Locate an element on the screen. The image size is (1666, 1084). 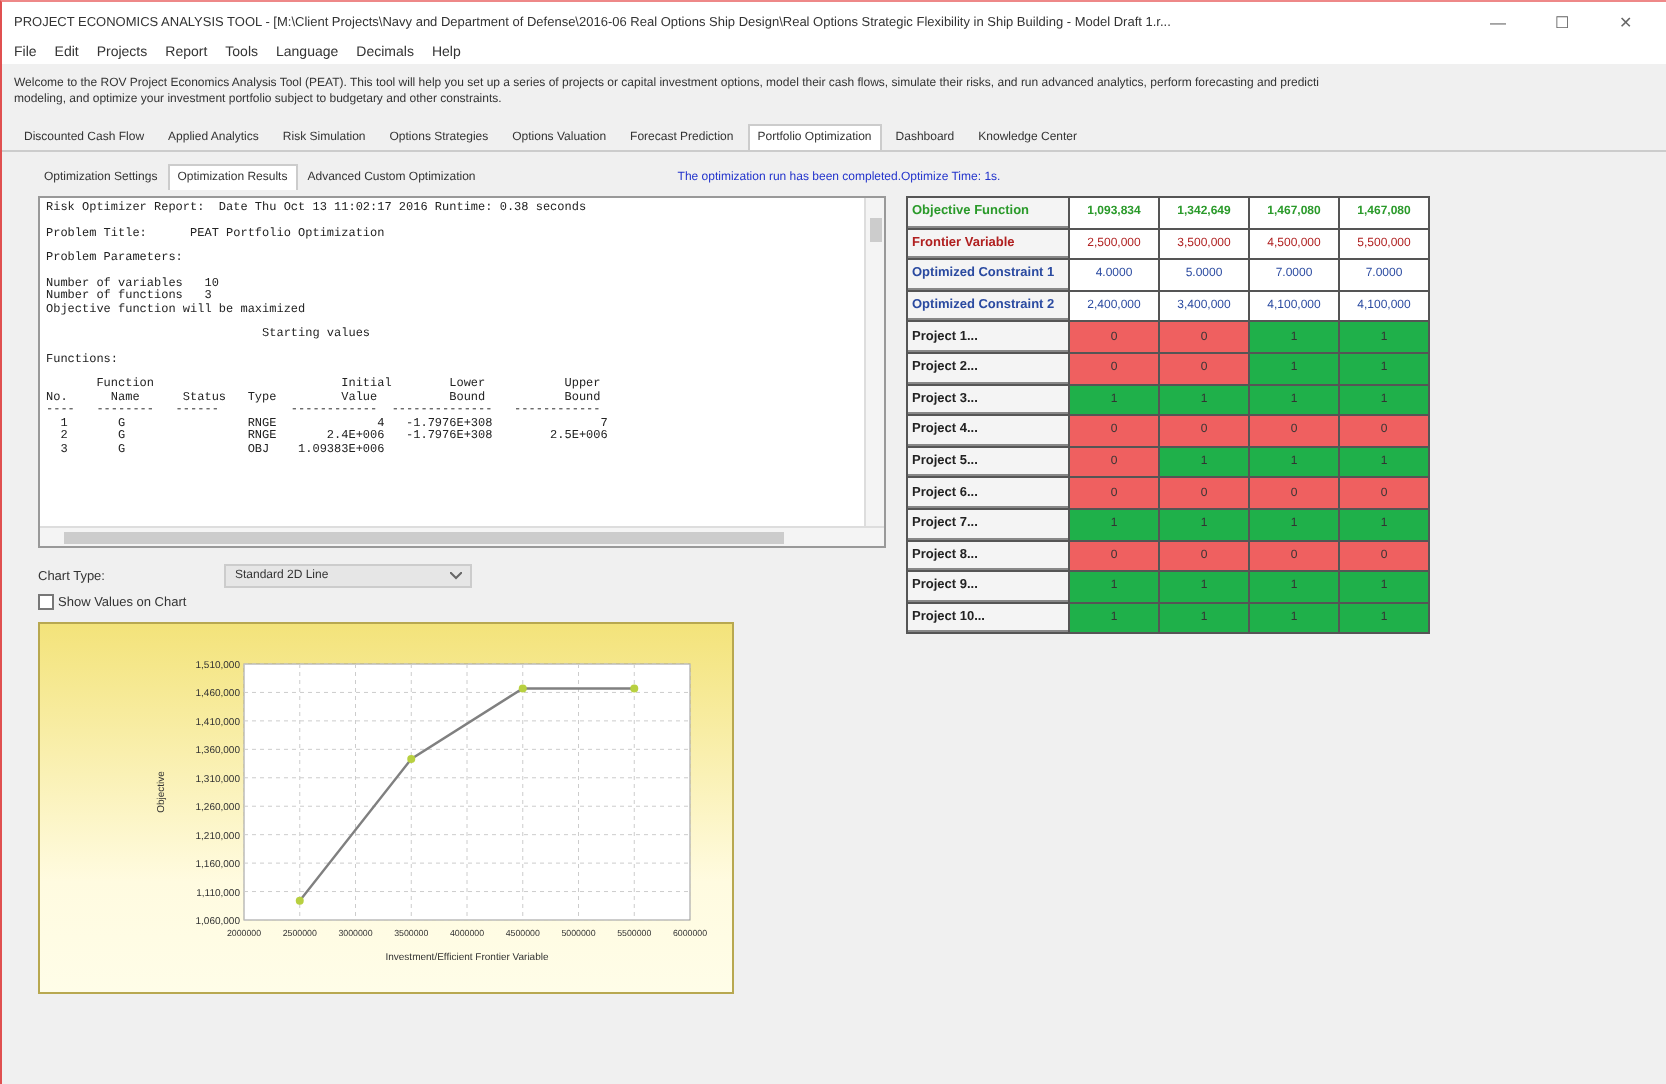
horizontal-scrollbar is located at coordinates (462, 536).